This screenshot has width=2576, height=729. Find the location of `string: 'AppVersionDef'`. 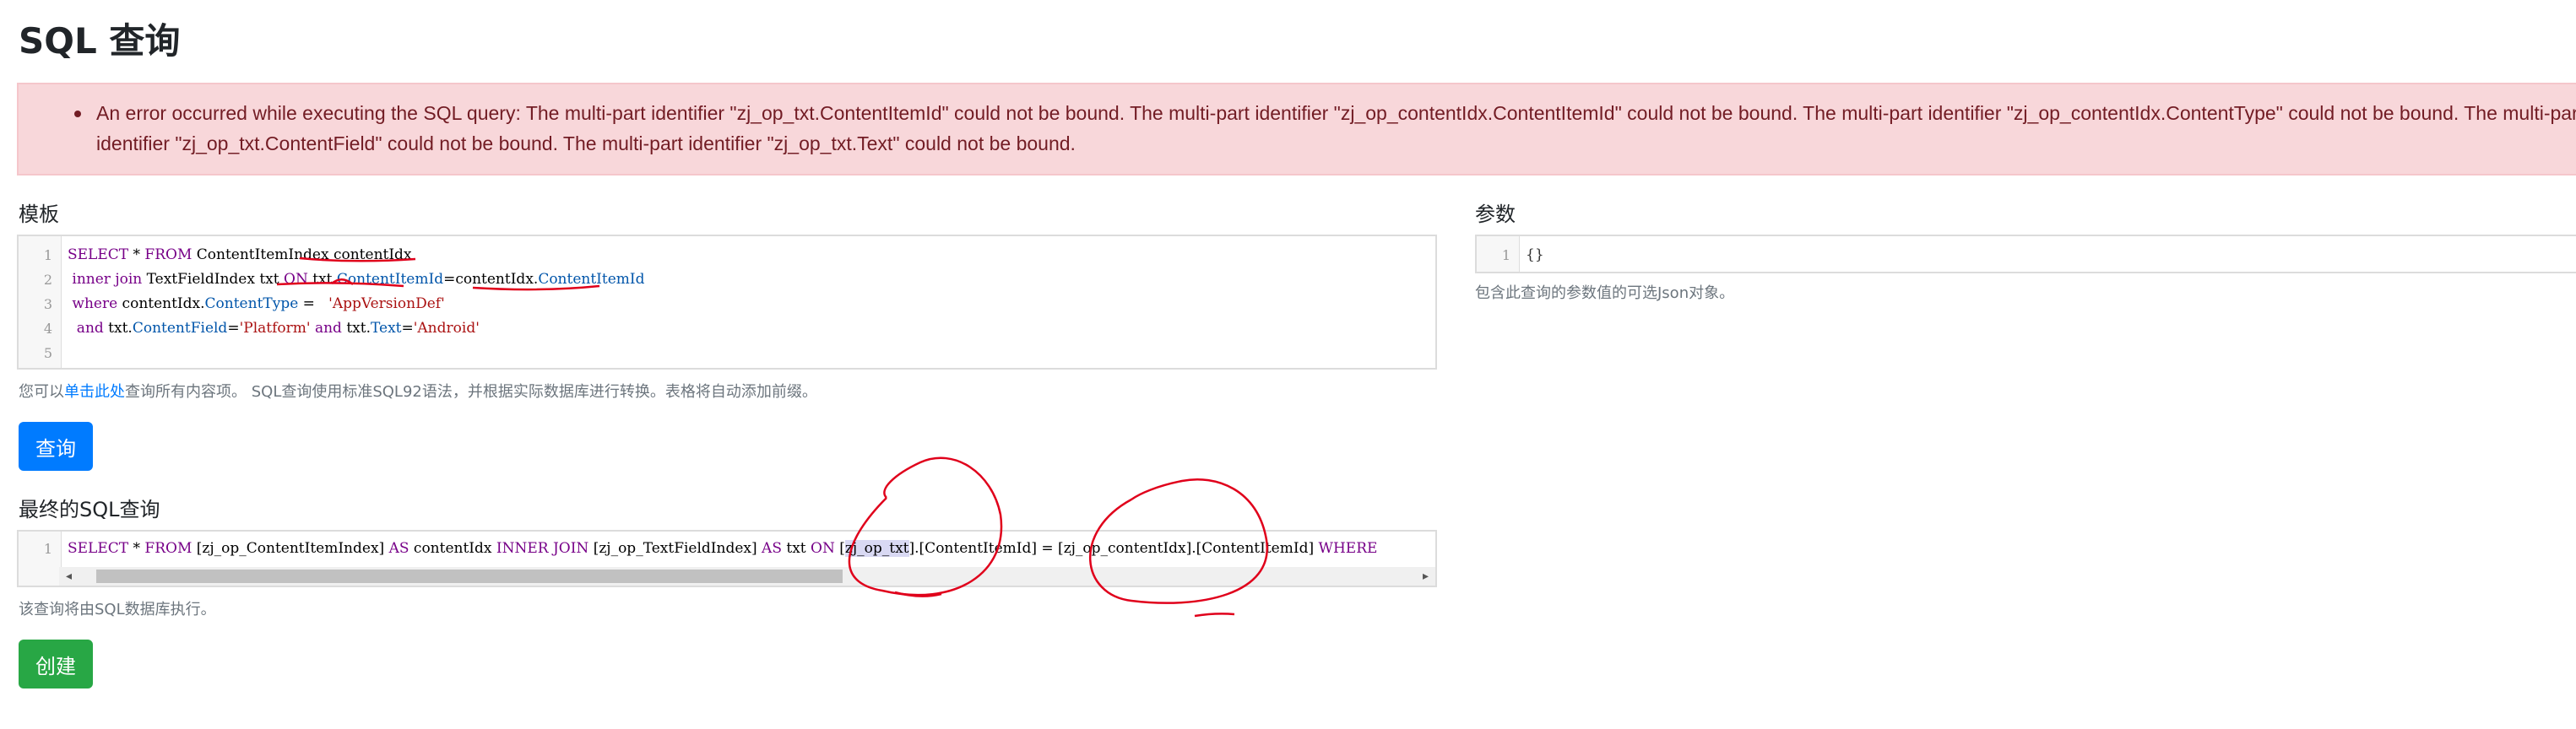

string: 'AppVersionDef' is located at coordinates (387, 303).